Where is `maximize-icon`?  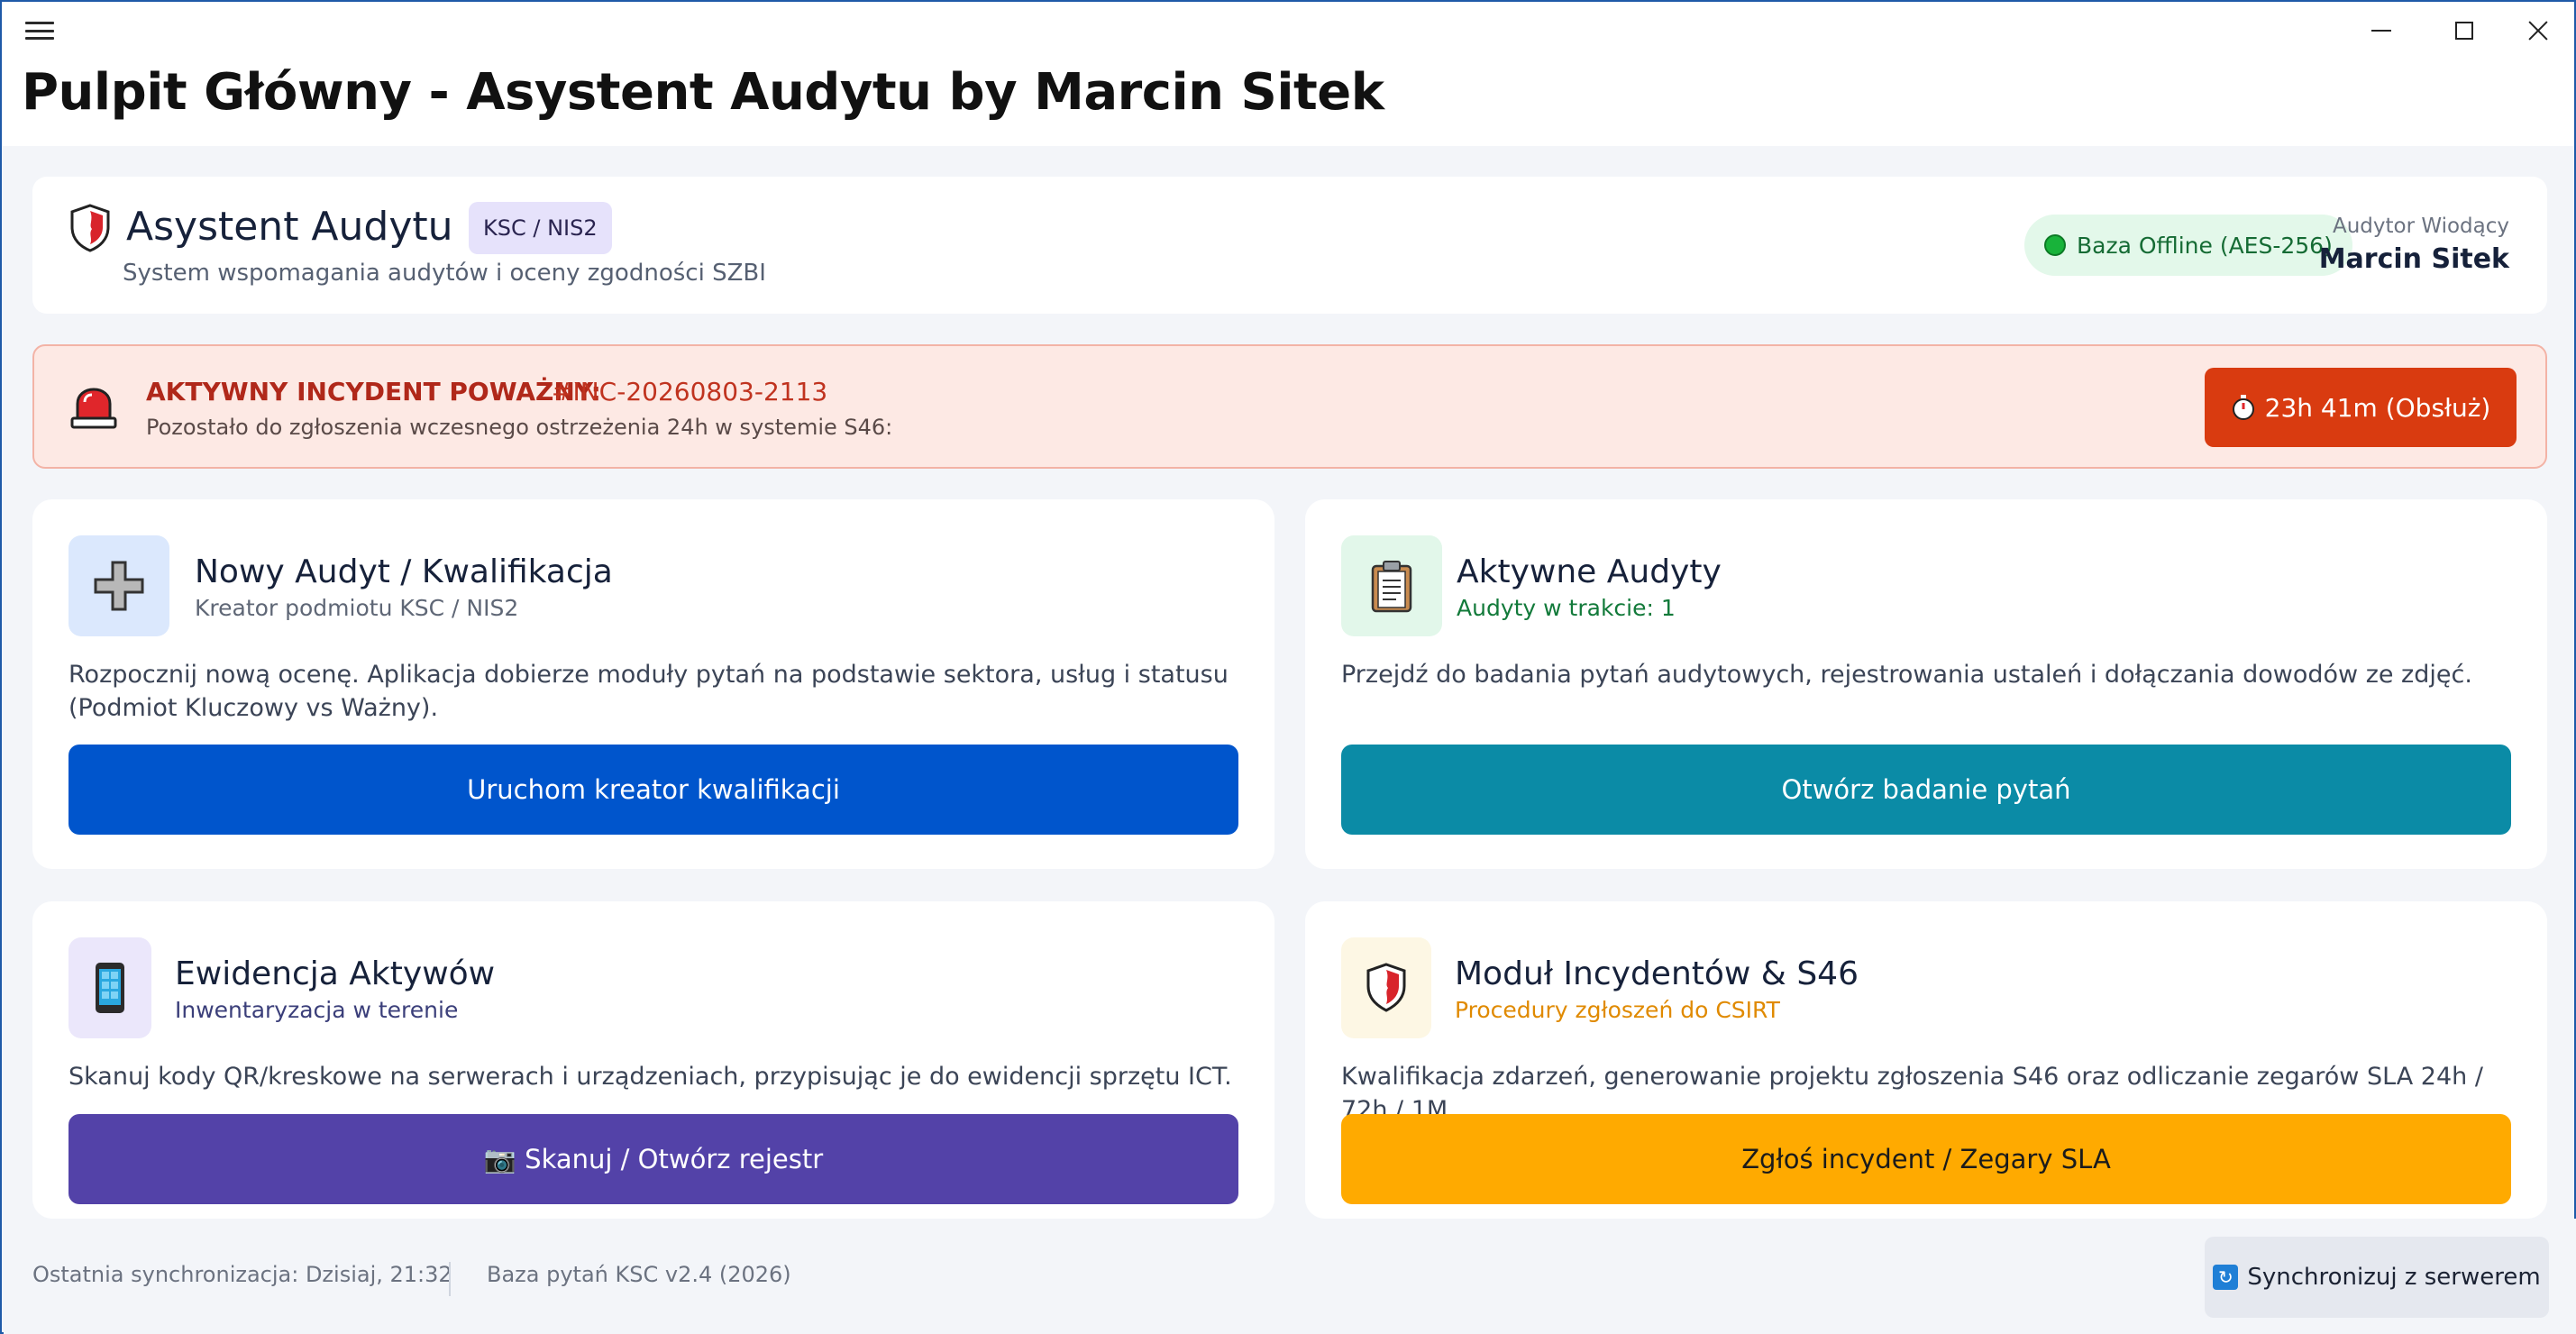 maximize-icon is located at coordinates (2464, 31).